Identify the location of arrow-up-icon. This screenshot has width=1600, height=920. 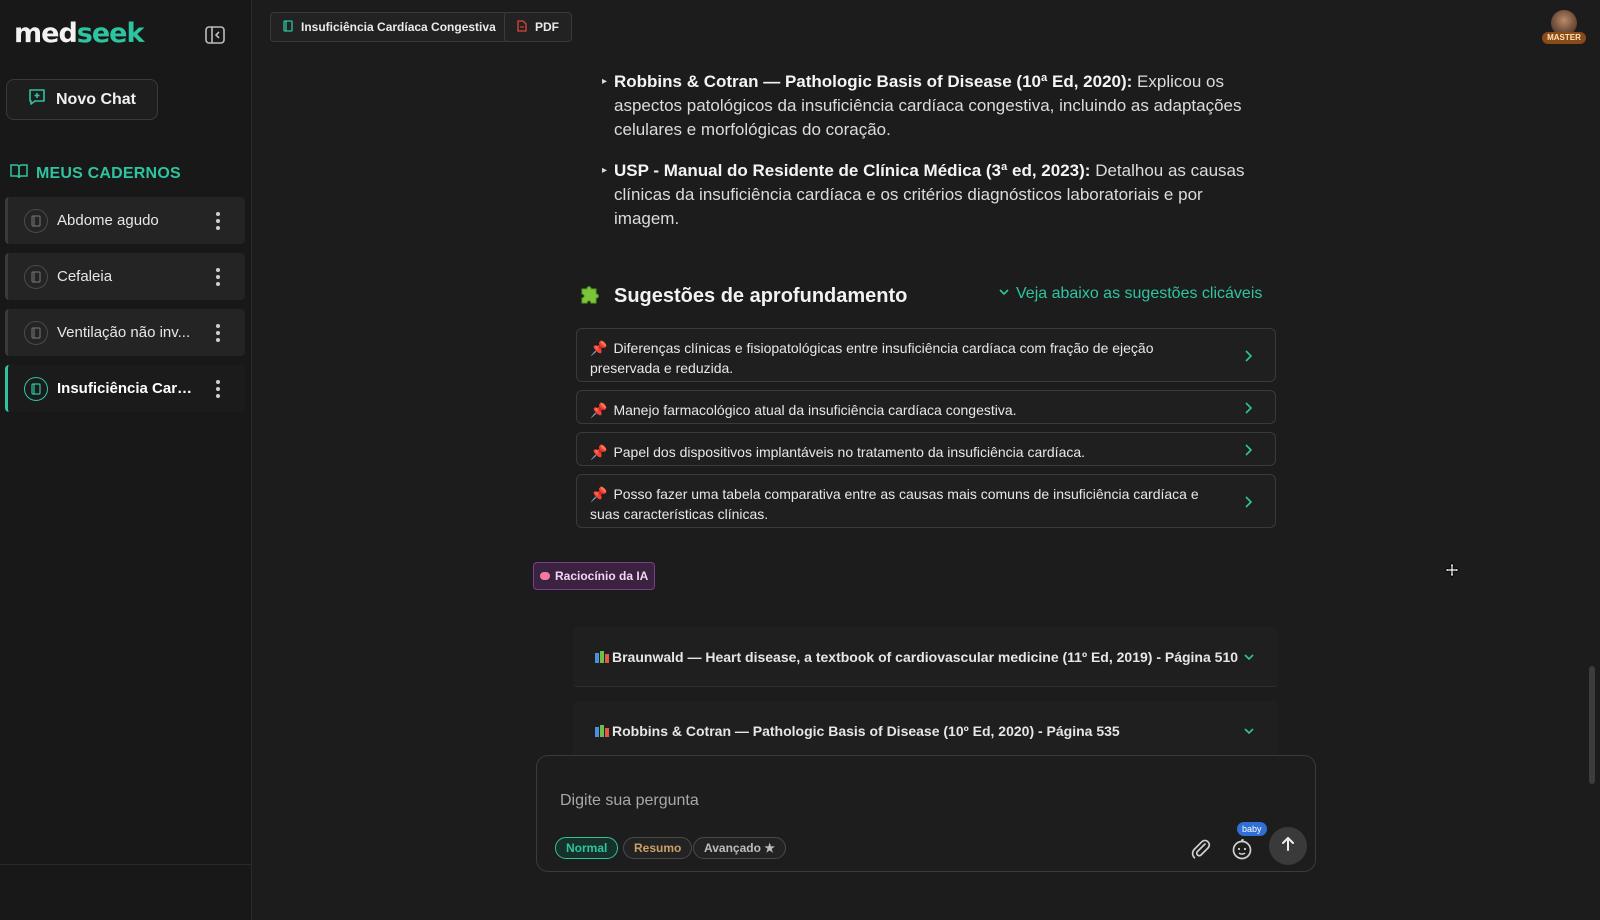
(1288, 846).